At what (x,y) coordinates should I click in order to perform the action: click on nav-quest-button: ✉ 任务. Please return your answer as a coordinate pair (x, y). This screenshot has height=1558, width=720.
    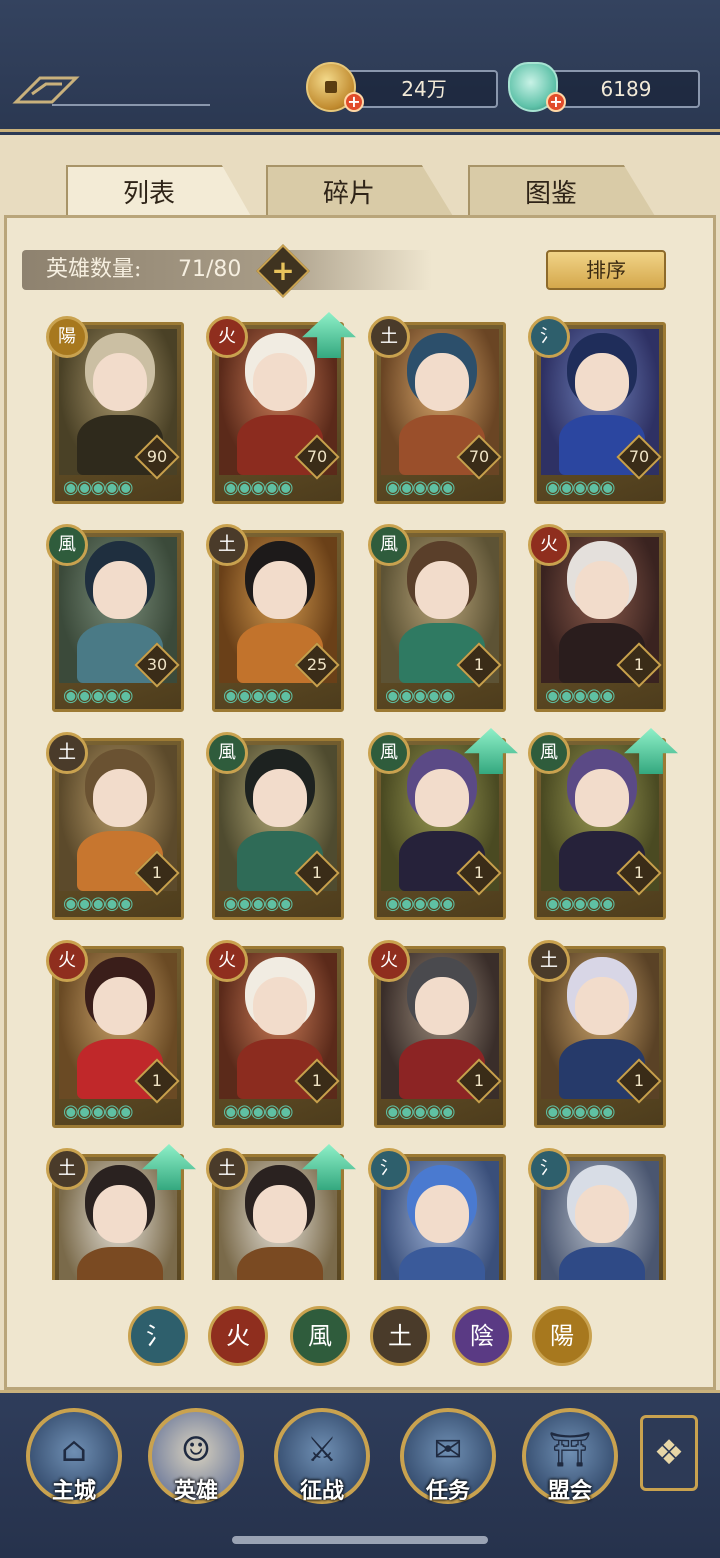
    Looking at the image, I should click on (448, 1456).